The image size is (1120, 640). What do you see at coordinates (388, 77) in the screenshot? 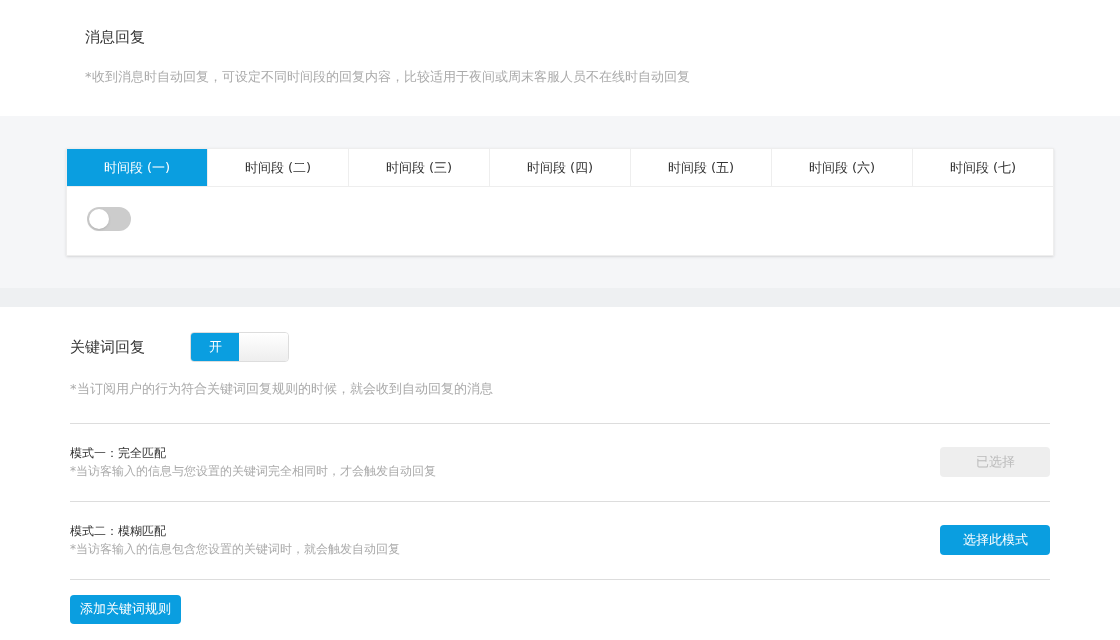
I see `hint-text: *收到消息时自动回复，可设定不同时间段的回复内容，比较适用于夜间或周末客服人员不在线时自动回复` at bounding box center [388, 77].